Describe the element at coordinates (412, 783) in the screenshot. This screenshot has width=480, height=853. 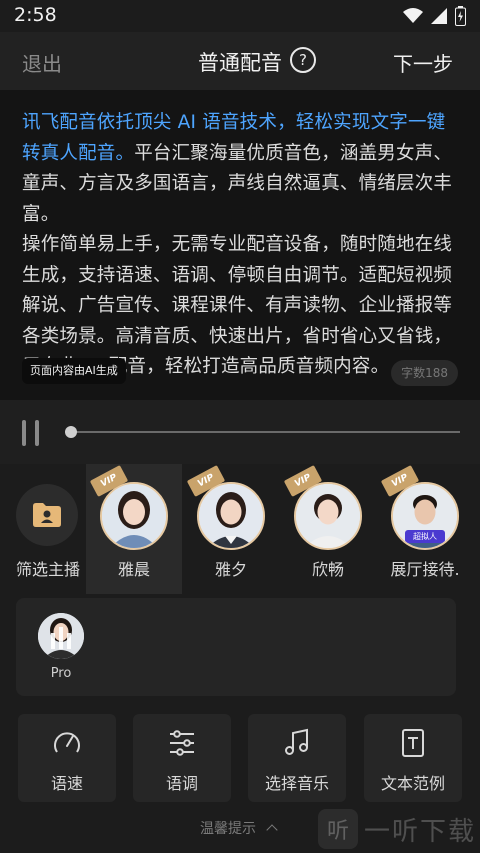
I see `tool-label: 文本范例` at that location.